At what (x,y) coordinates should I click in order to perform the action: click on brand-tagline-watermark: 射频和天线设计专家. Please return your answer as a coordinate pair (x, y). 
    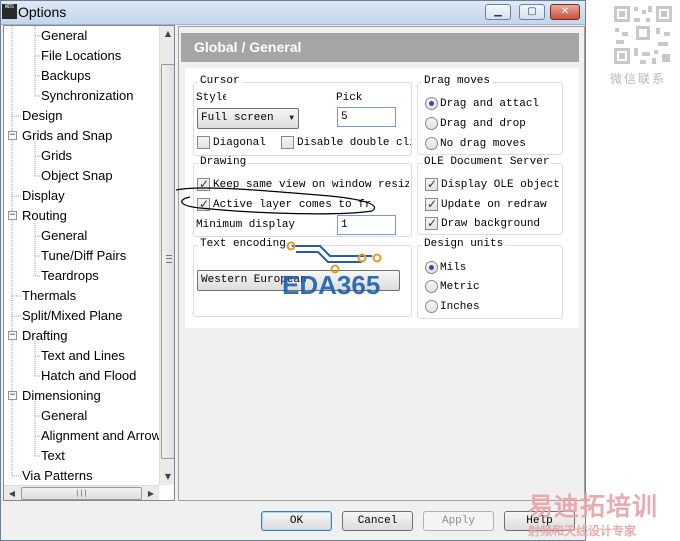
    Looking at the image, I should click on (582, 531).